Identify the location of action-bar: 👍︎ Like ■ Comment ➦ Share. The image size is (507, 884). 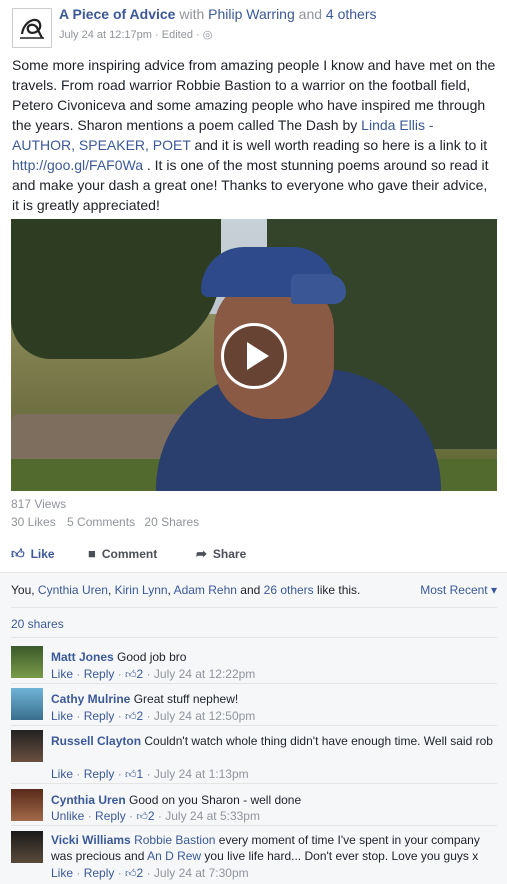
(253, 555).